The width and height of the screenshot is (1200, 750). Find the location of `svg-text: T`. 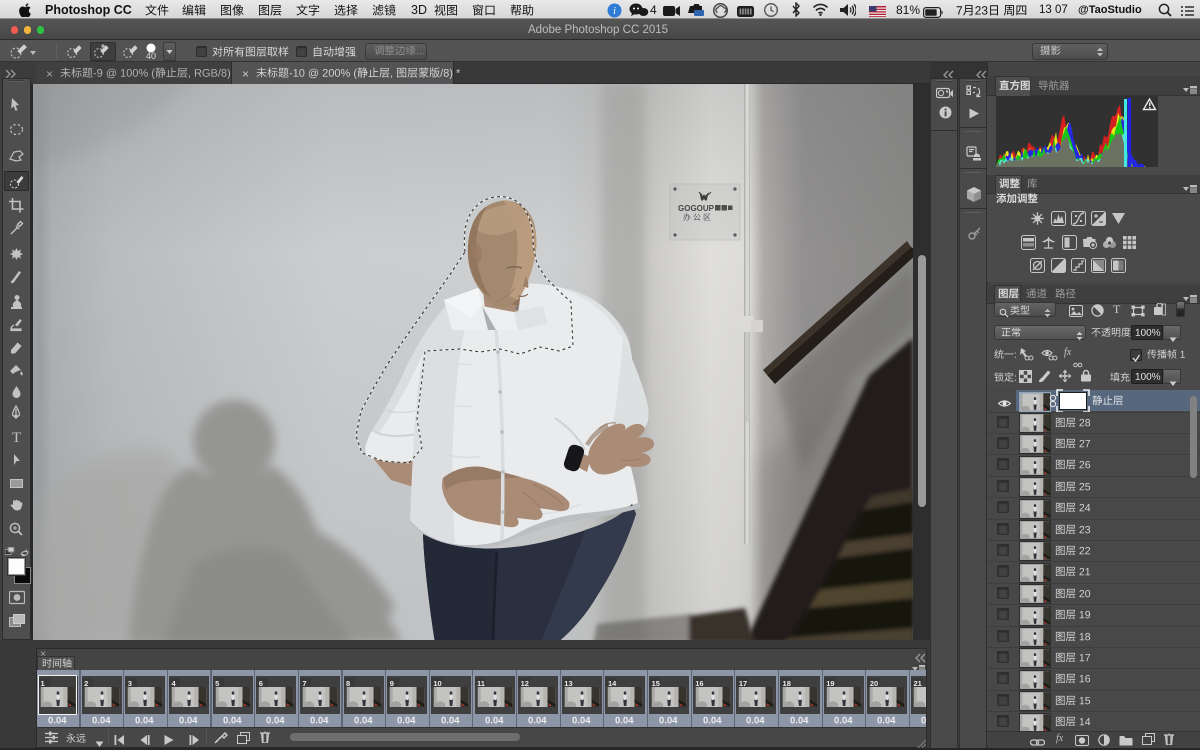

svg-text: T is located at coordinates (16, 437).